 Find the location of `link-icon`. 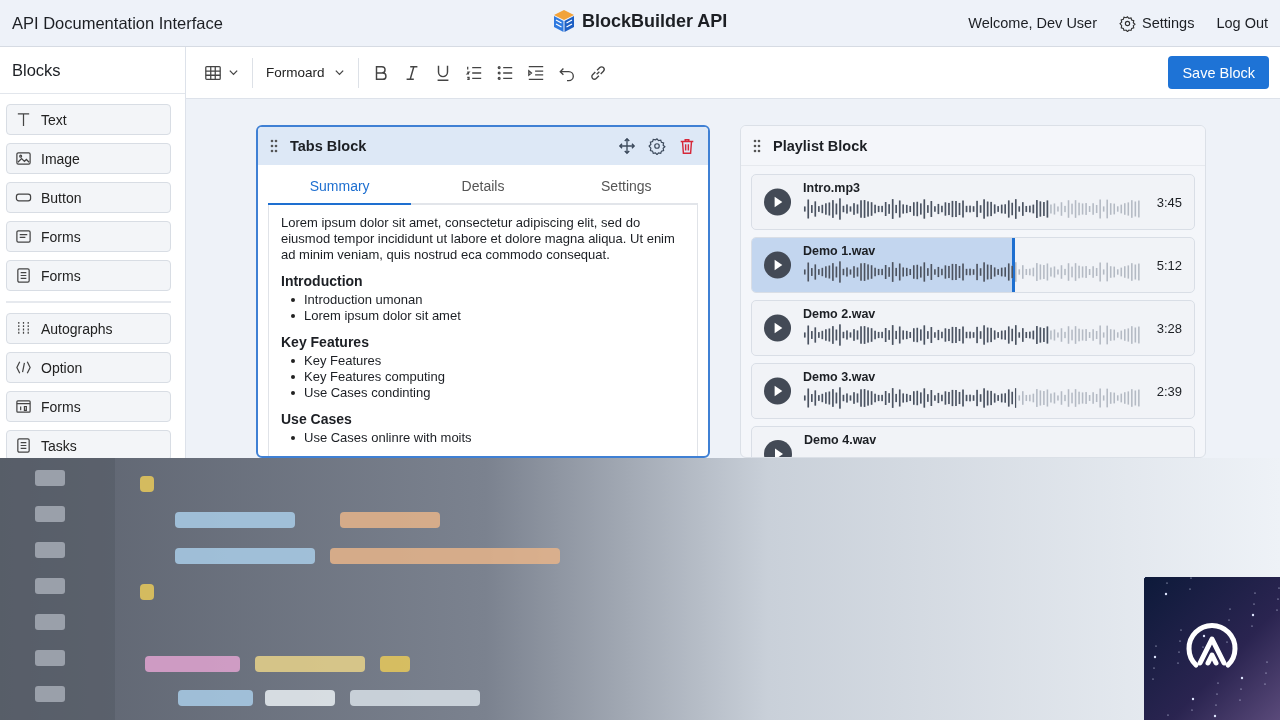

link-icon is located at coordinates (597, 72).